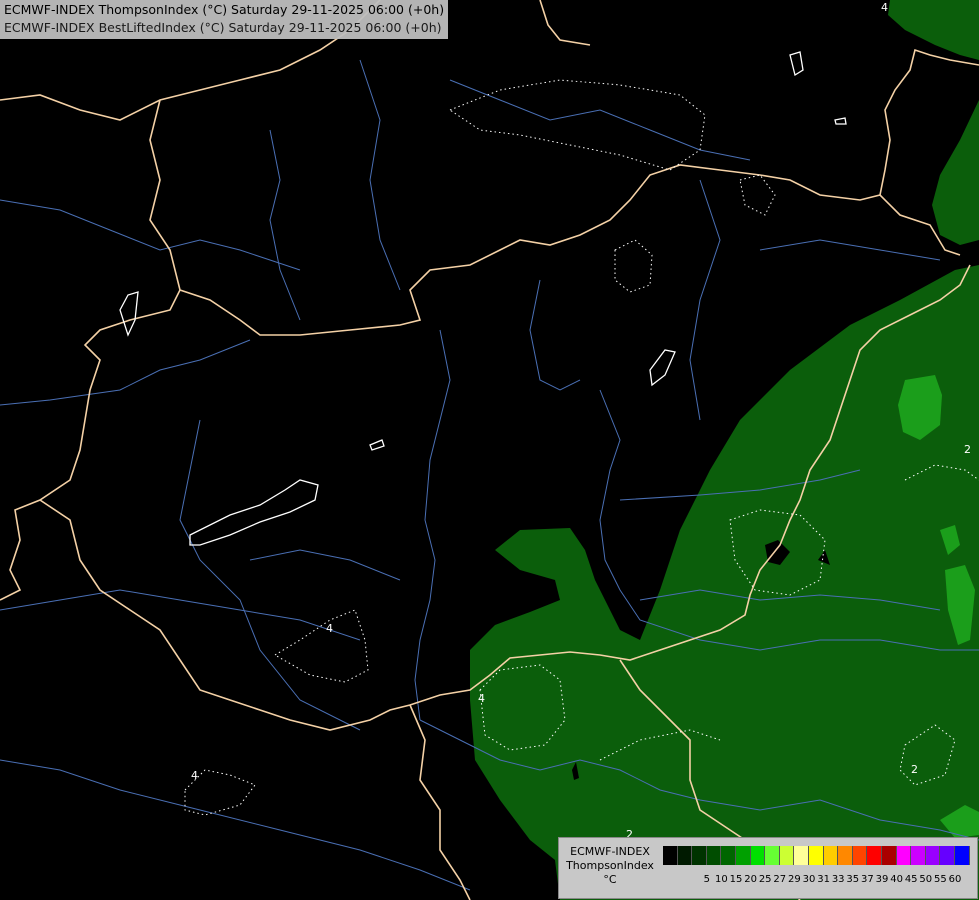 The width and height of the screenshot is (979, 900). I want to click on legend-title: ECMWF-INDEX ThompsonIndex °C, so click(610, 866).